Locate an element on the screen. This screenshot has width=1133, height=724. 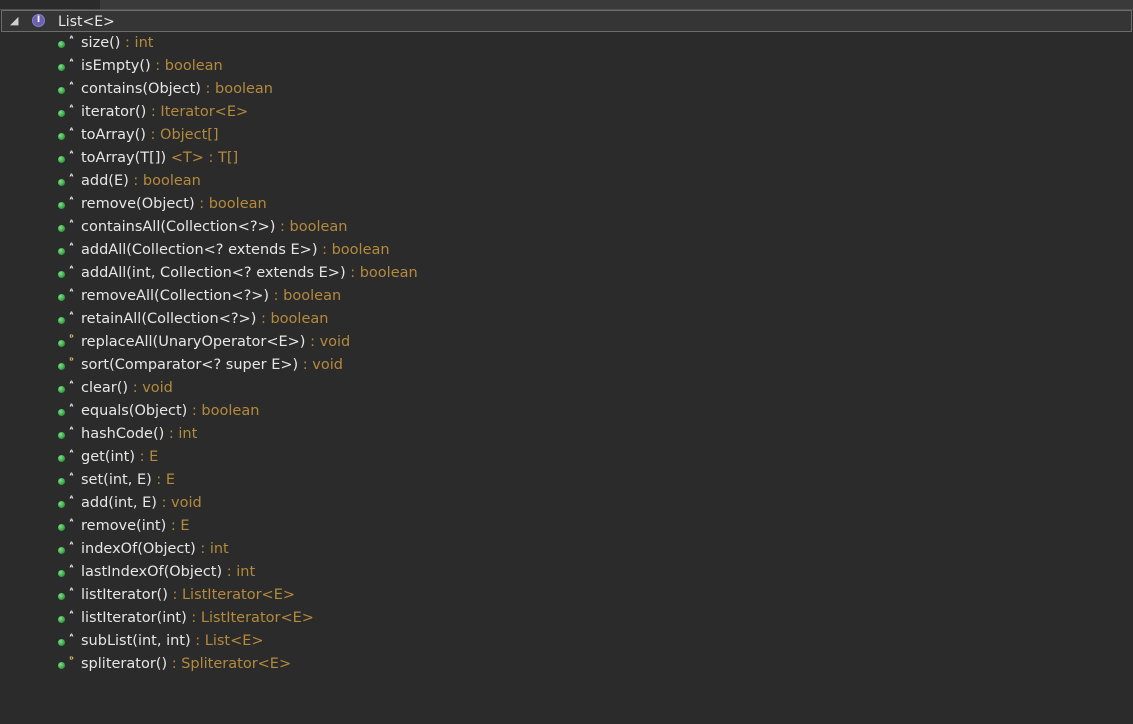
method-name: addAll(Collection<? extends E>) is located at coordinates (199, 250).